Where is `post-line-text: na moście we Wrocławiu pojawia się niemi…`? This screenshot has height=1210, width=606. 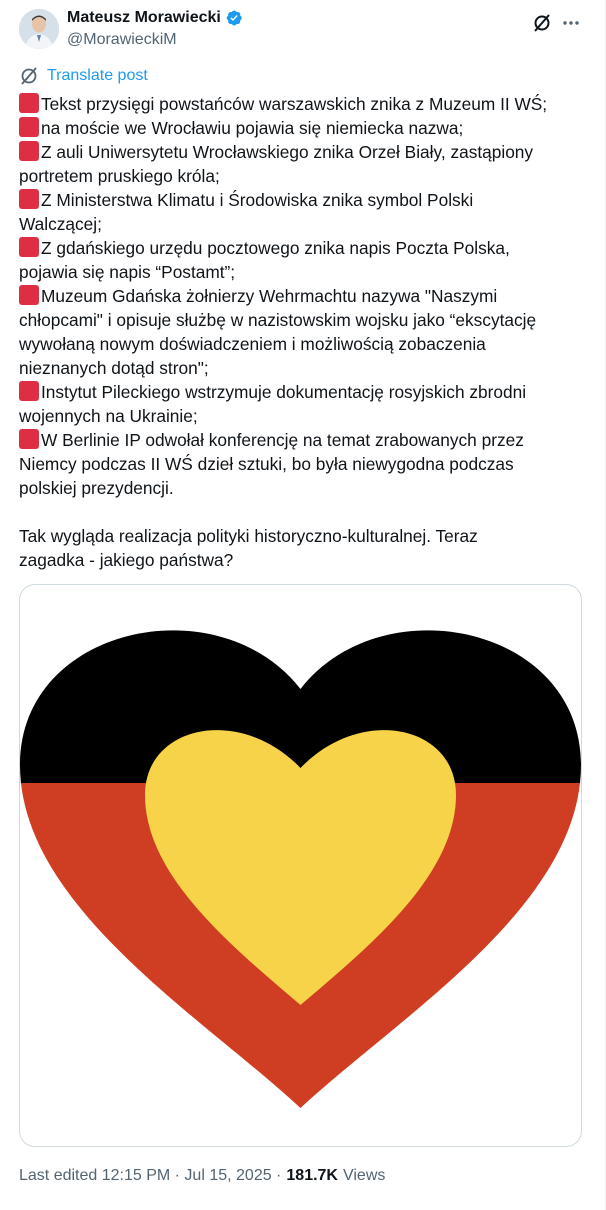 post-line-text: na moście we Wrocławiu pojawia się niemi… is located at coordinates (252, 128).